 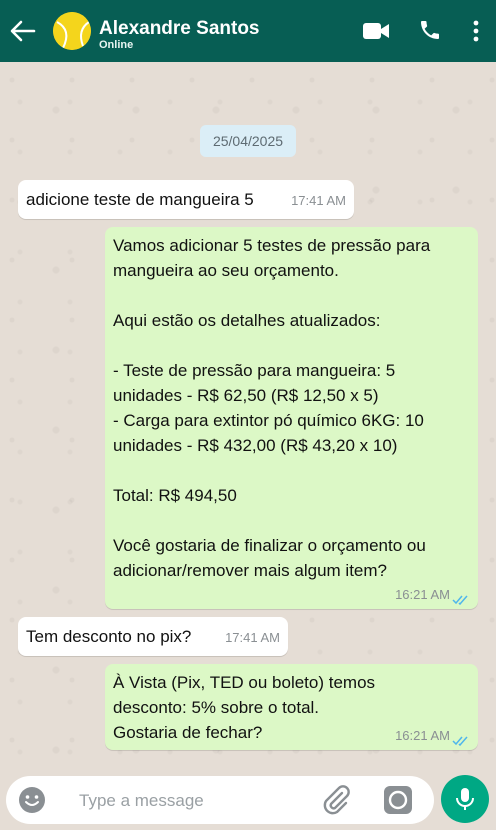 I want to click on attach-icon, so click(x=336, y=800).